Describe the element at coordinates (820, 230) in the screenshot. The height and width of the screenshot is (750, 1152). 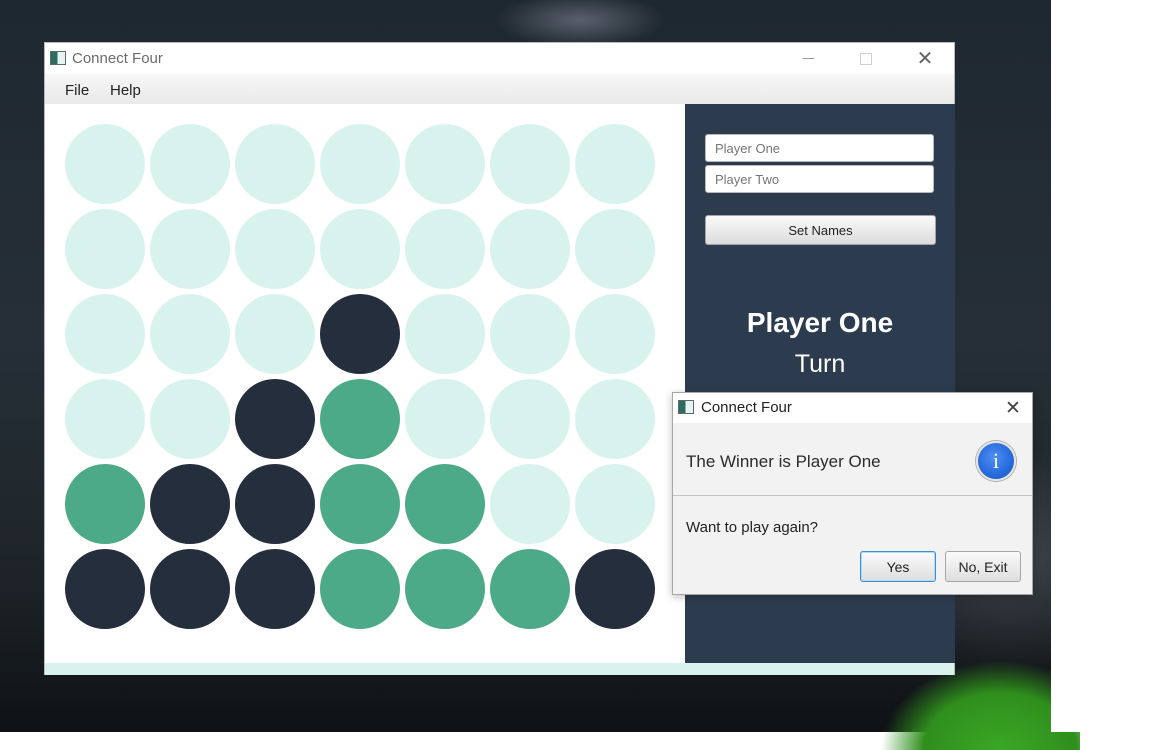
I see `set-names-button: Set Names` at that location.